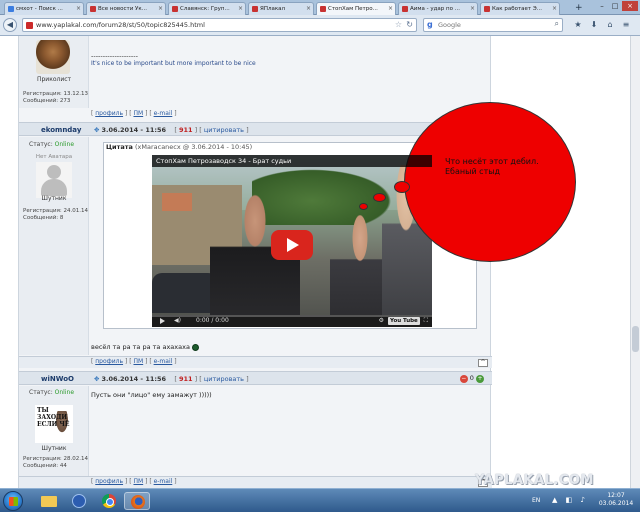  I want to click on taskbar-media-player, so click(79, 501).